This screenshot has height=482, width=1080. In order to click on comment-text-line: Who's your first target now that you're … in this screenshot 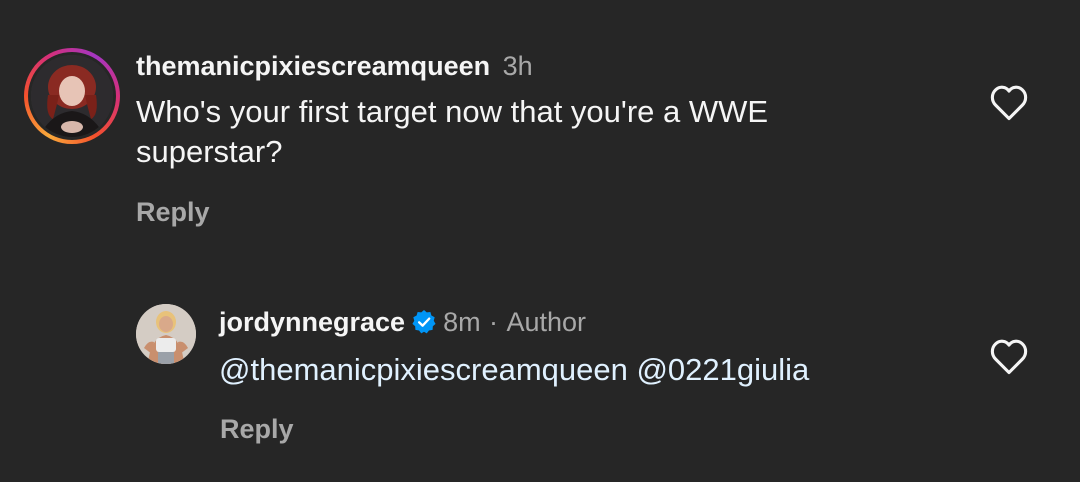, I will do `click(452, 111)`.